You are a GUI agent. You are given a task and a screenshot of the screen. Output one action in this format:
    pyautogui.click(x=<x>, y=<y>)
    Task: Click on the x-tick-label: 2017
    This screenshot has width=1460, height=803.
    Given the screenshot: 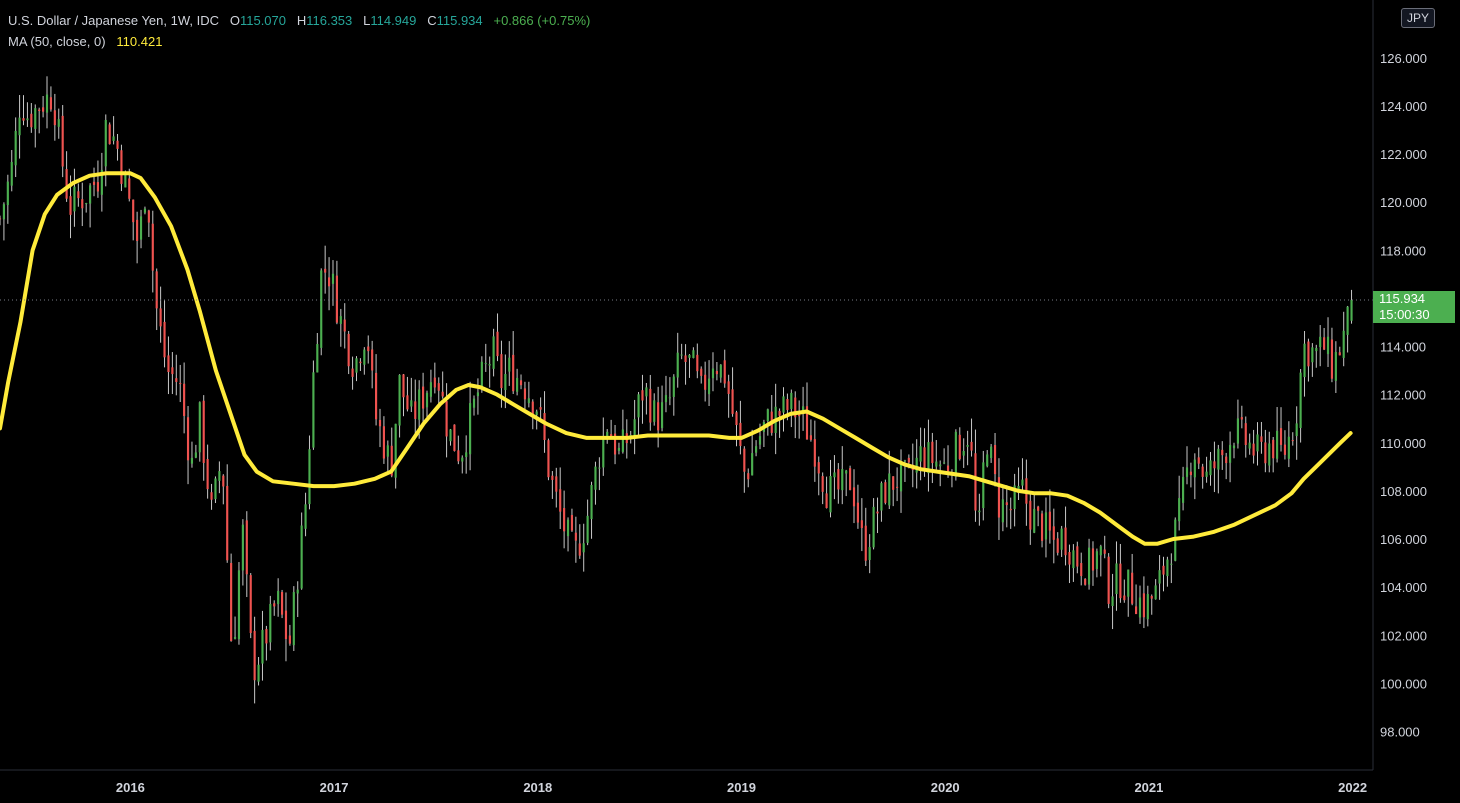 What is the action you would take?
    pyautogui.click(x=334, y=787)
    